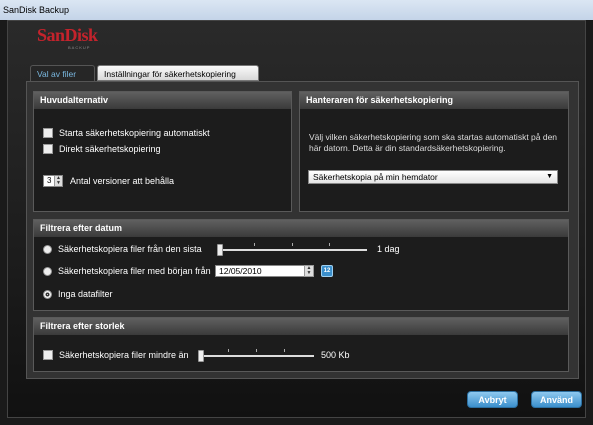  Describe the element at coordinates (261, 271) in the screenshot. I see `start-date-input: 12/05/2010` at that location.